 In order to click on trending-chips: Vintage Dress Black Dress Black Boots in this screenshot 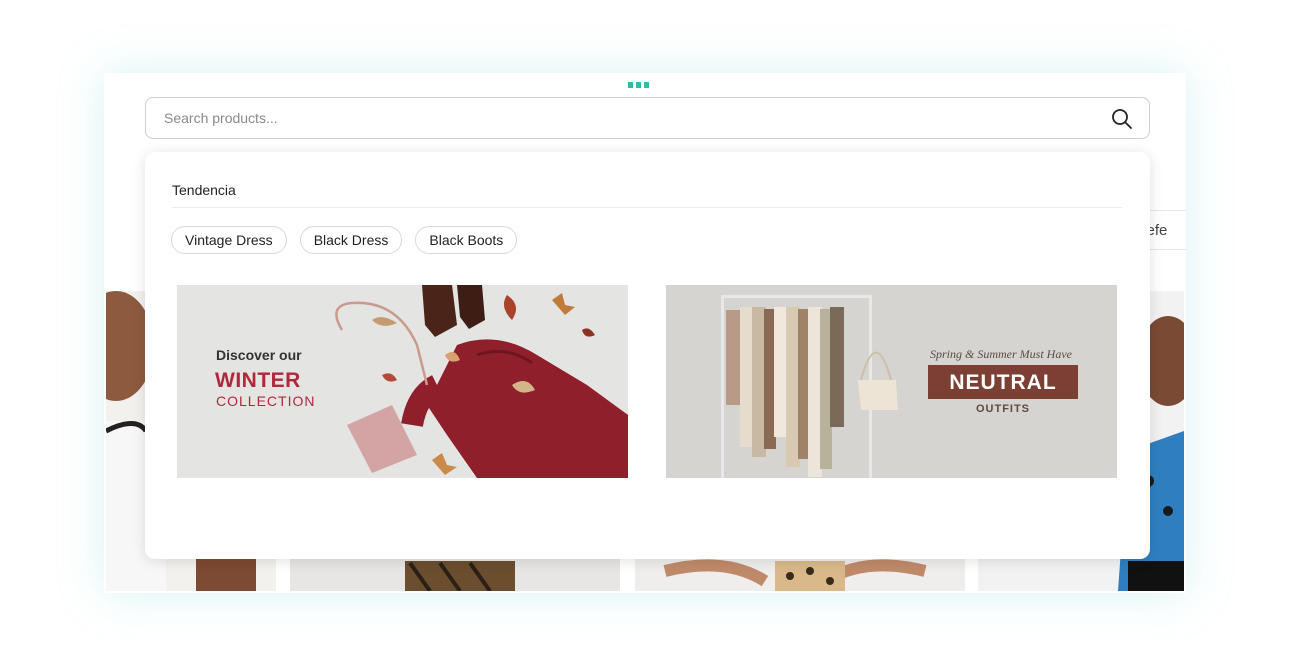, I will do `click(344, 240)`.